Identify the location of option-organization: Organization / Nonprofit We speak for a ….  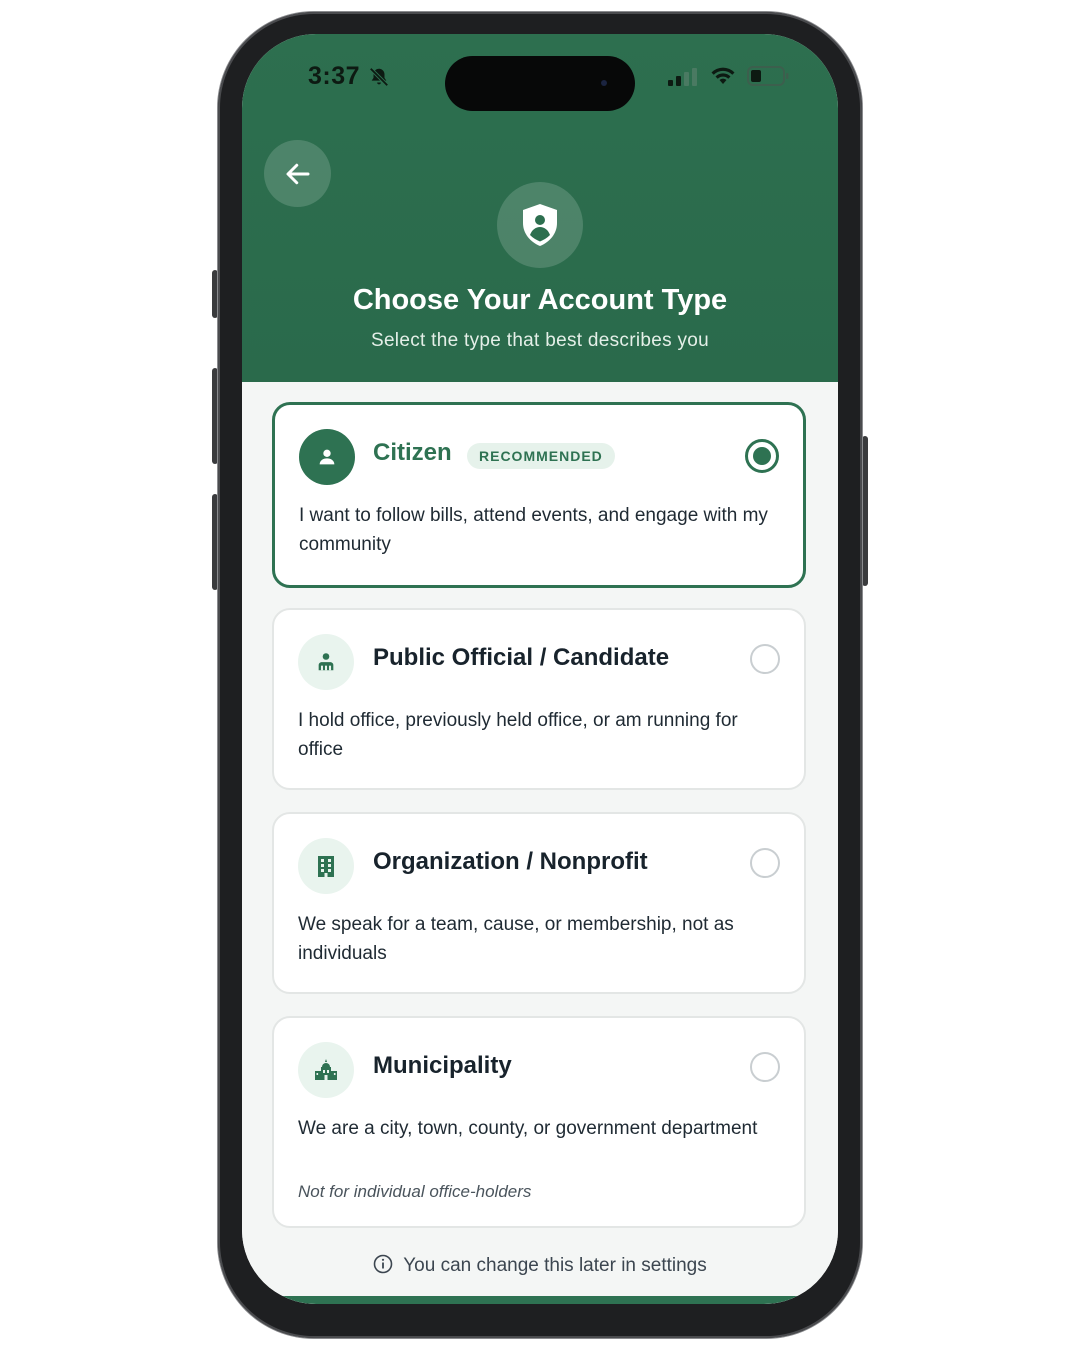
(539, 903).